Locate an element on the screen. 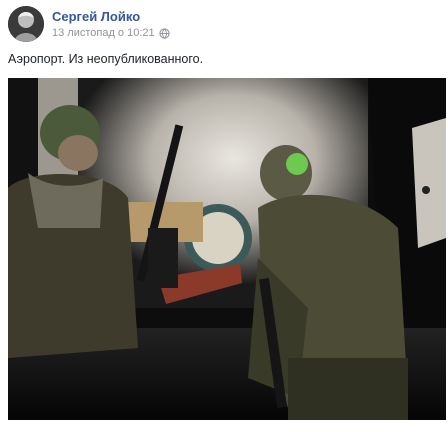 This screenshot has height=432, width=448. post-footer-strip is located at coordinates (227, 426).